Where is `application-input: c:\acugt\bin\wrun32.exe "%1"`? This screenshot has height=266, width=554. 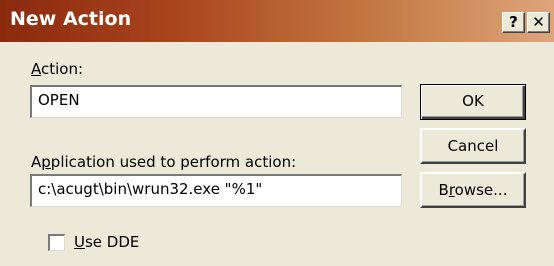 application-input: c:\acugt\bin\wrun32.exe "%1" is located at coordinates (216, 190).